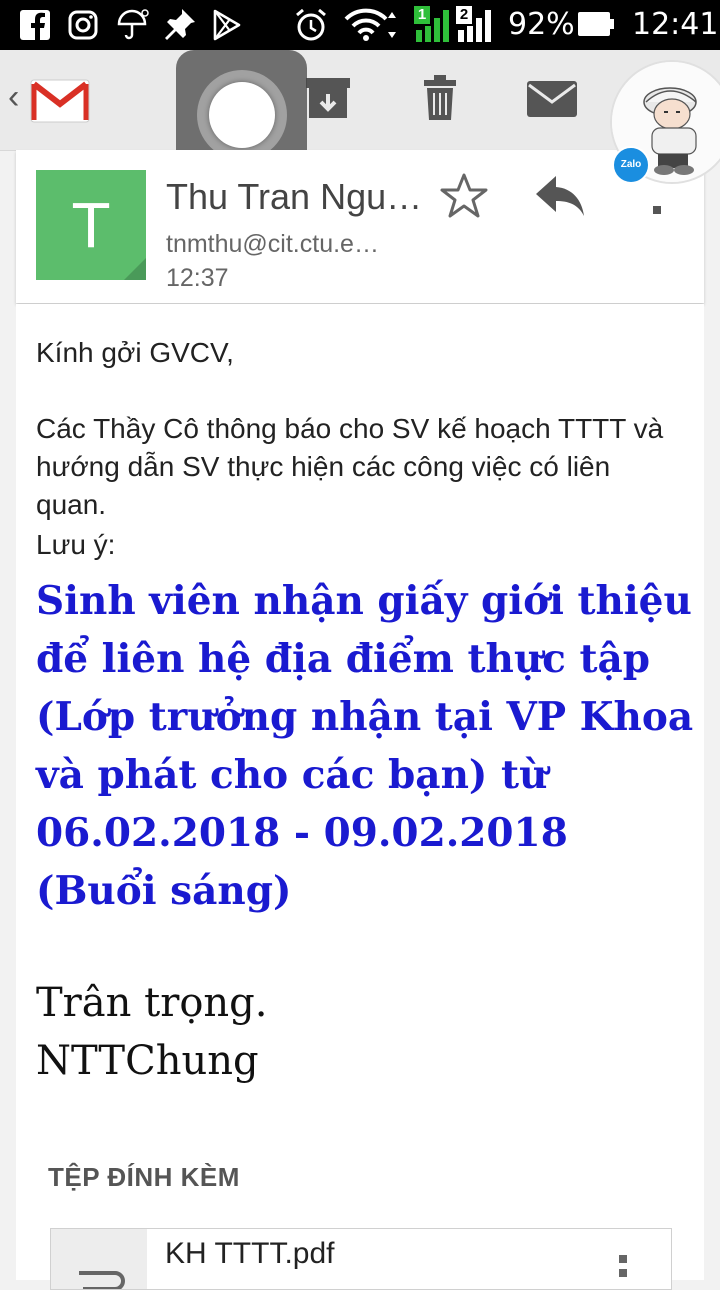  What do you see at coordinates (675, 24) in the screenshot?
I see `clock: 12:41` at bounding box center [675, 24].